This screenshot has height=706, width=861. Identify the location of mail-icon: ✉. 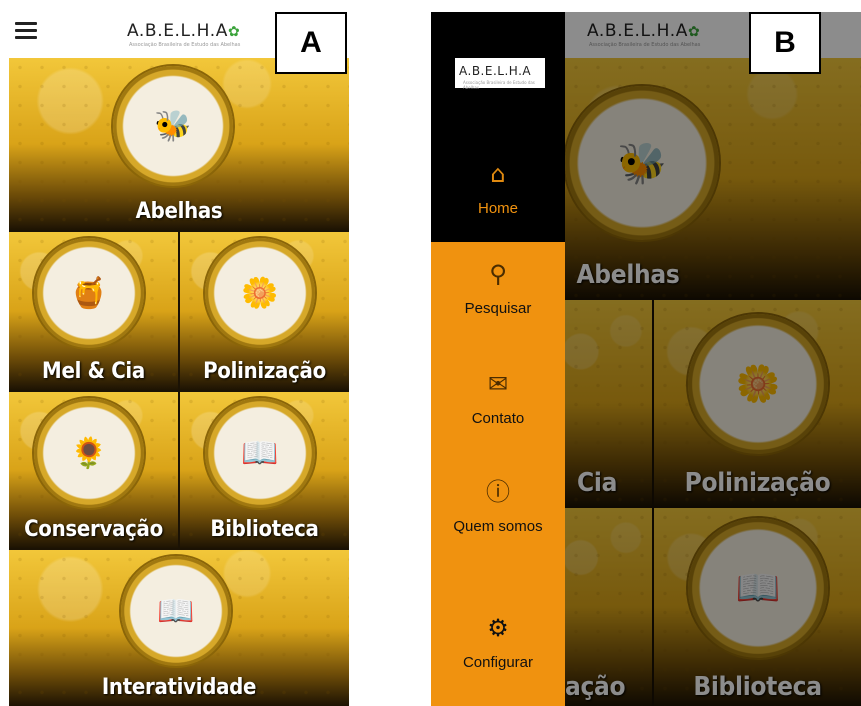
(498, 384).